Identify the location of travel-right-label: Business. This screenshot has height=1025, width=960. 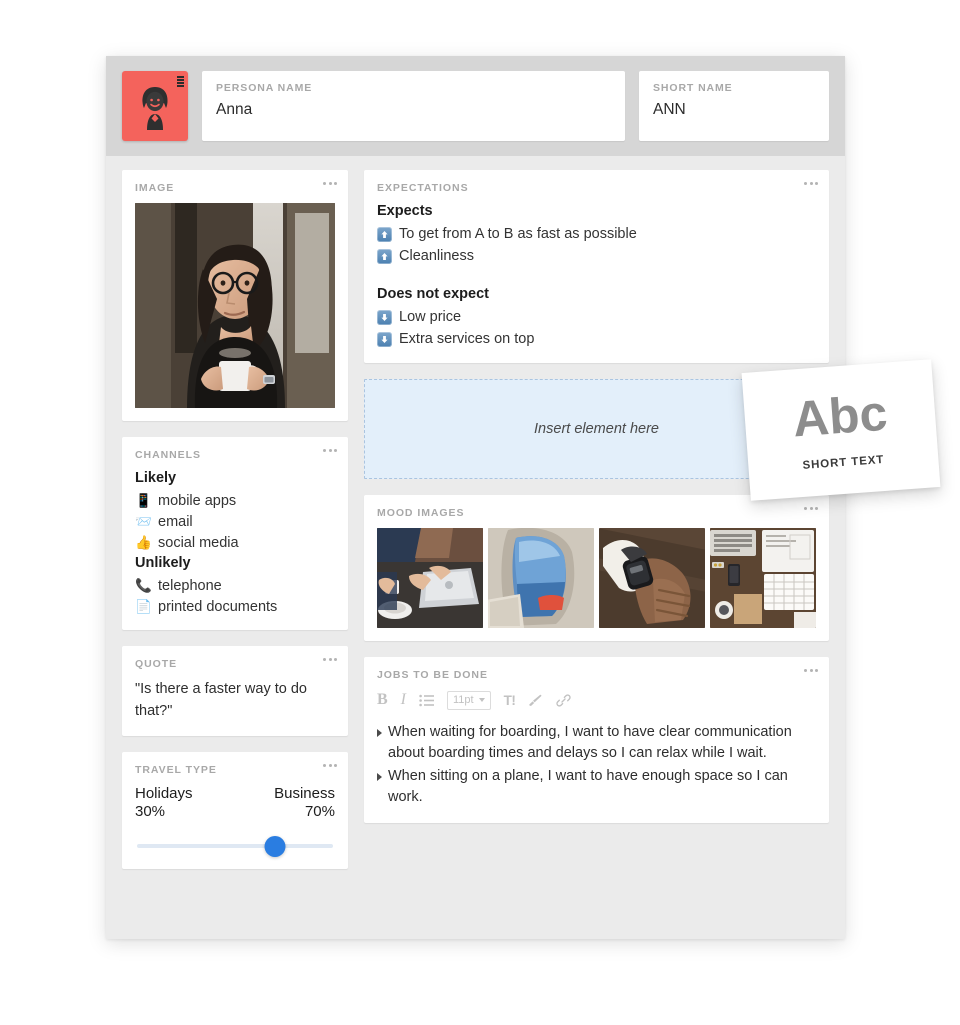
(304, 793).